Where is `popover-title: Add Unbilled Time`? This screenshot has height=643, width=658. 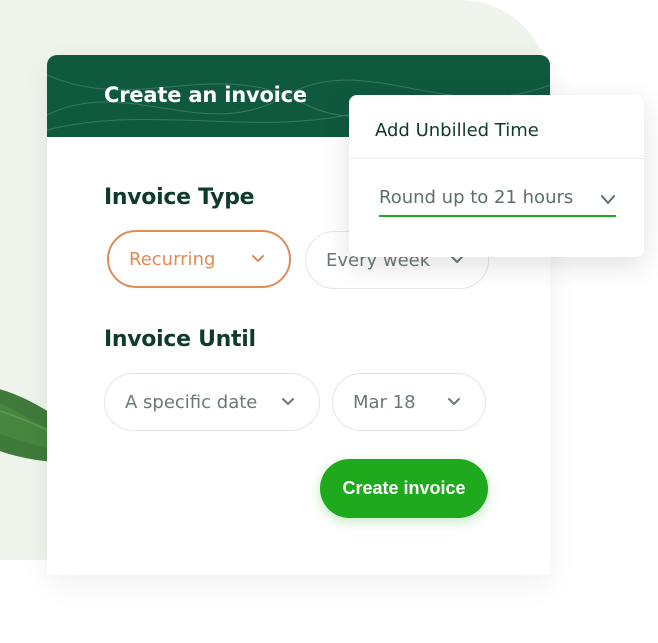
popover-title: Add Unbilled Time is located at coordinates (457, 130).